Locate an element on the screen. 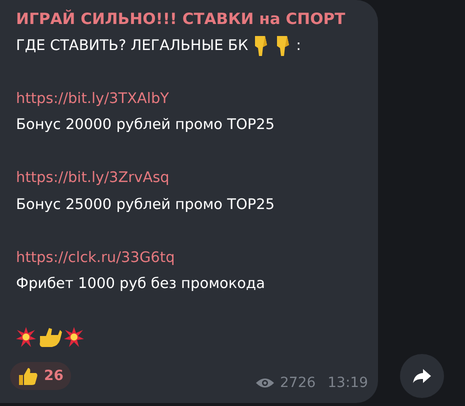 The height and width of the screenshot is (406, 465). channel-title: ИГРАЙ СИЛЬНО!!! СТАВКИ на СПОРТ is located at coordinates (181, 19).